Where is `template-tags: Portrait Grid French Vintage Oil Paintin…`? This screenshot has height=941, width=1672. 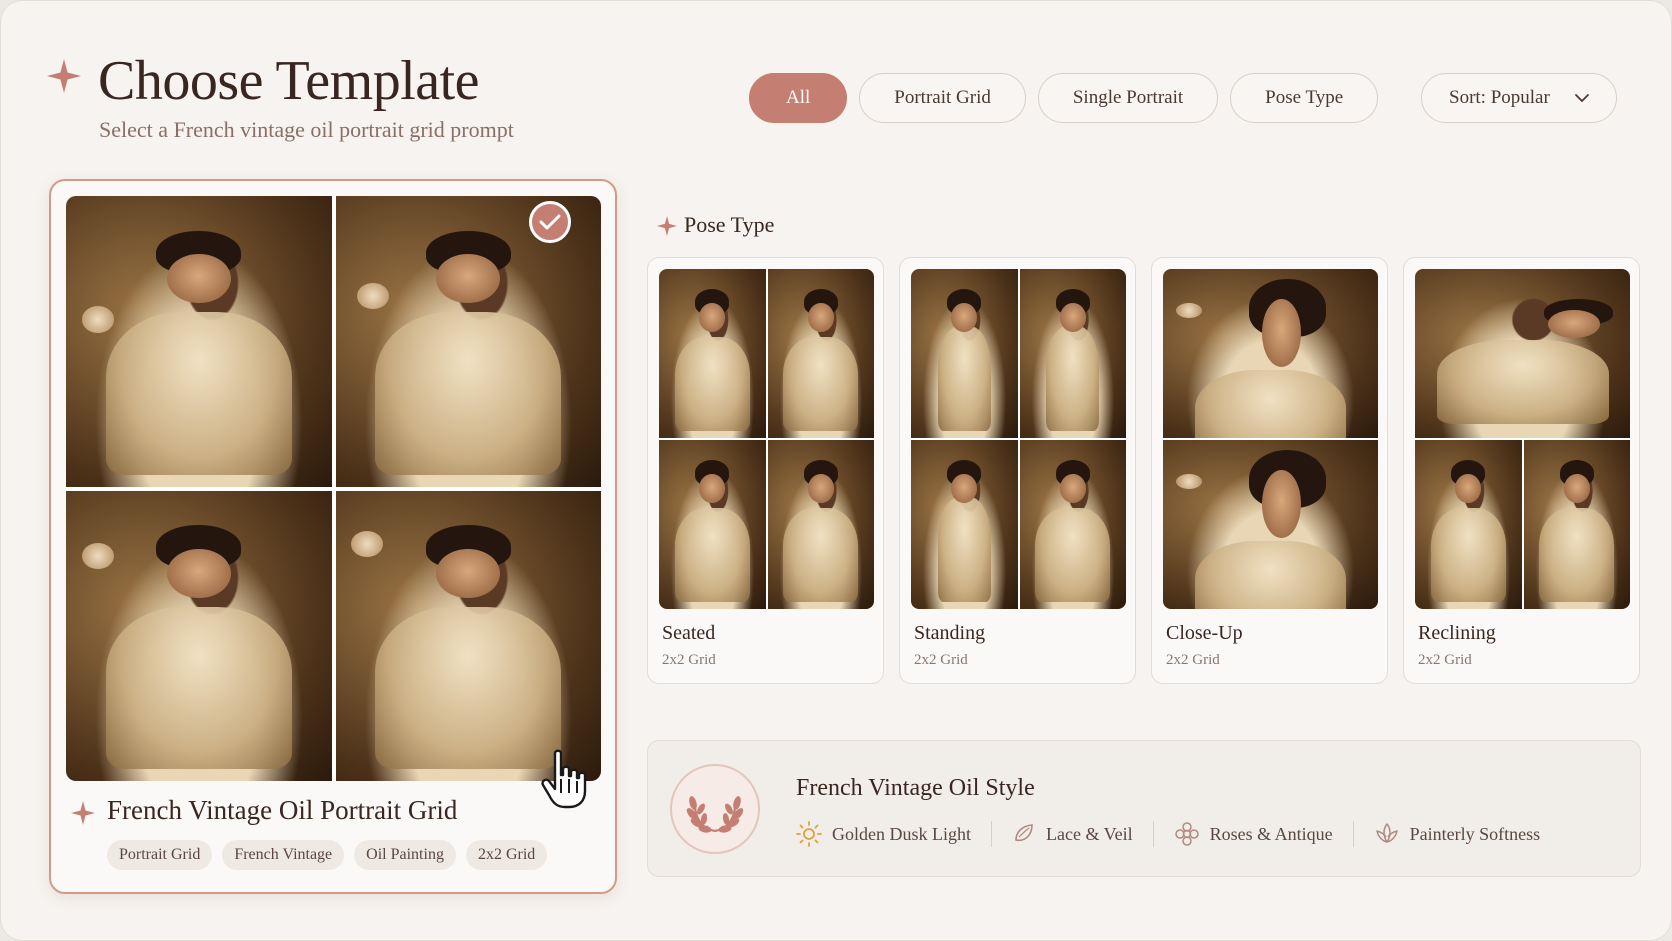 template-tags: Portrait Grid French Vintage Oil Paintin… is located at coordinates (327, 855).